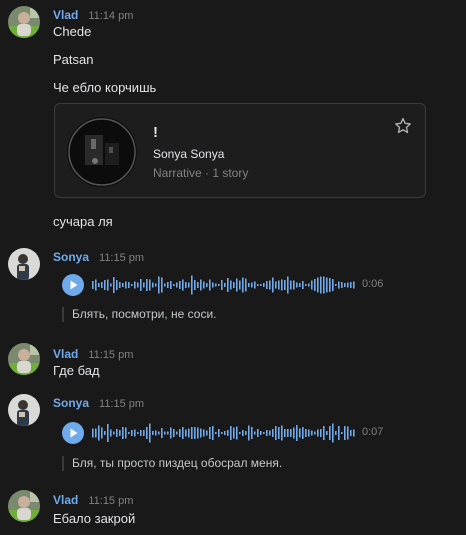 This screenshot has width=466, height=535. I want to click on story-cover-image, so click(102, 152).